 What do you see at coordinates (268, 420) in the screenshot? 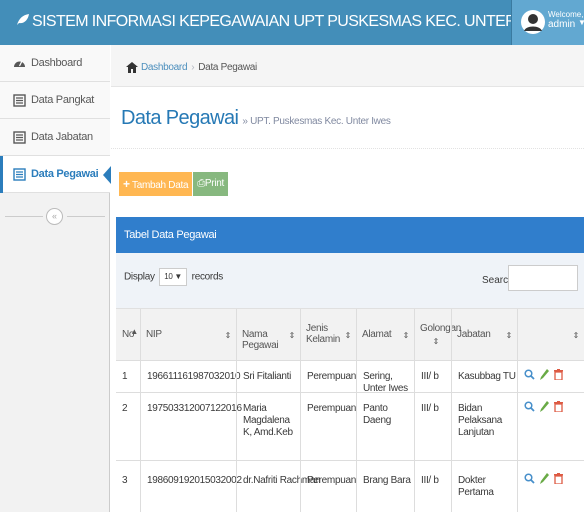
I see `cell-text: Maria Magdalena K, Amd.Keb` at bounding box center [268, 420].